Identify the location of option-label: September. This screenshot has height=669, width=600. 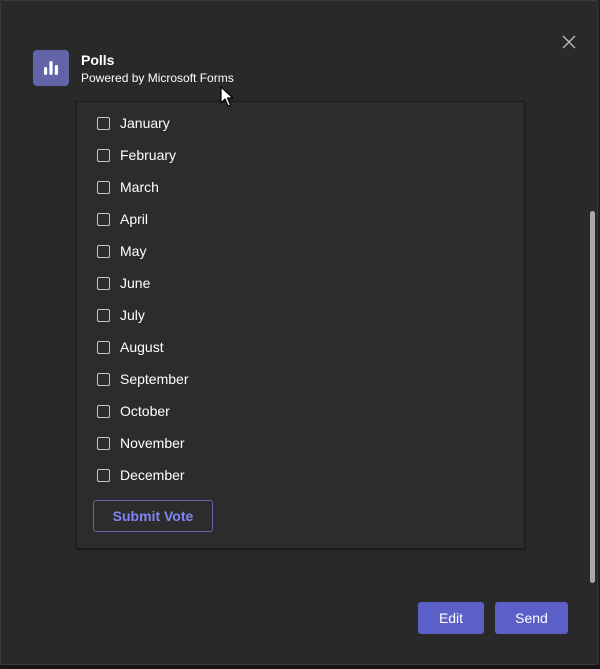
(154, 379).